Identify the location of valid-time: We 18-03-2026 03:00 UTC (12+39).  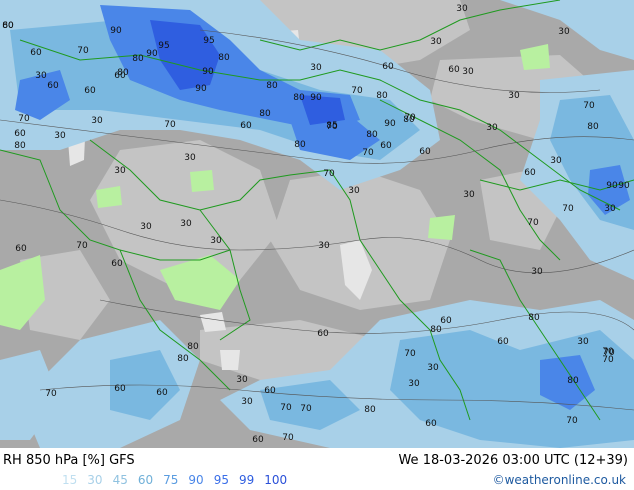
(513, 460).